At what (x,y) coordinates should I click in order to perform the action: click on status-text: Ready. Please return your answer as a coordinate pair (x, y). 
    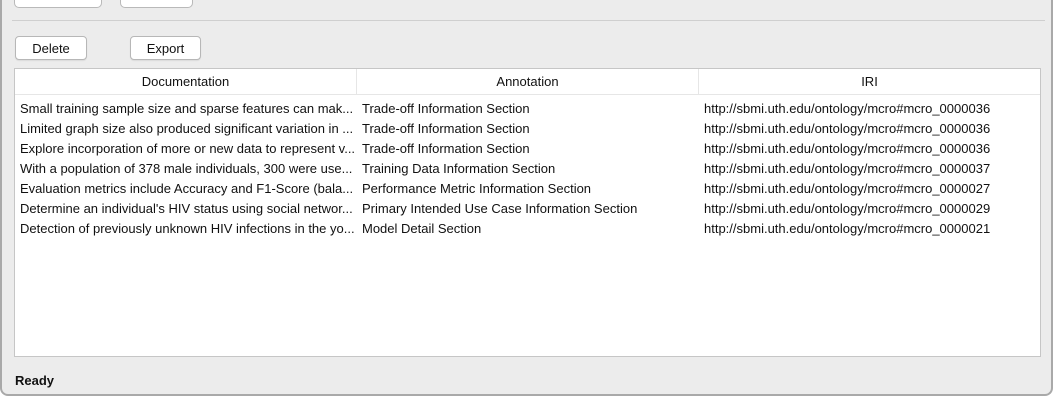
    Looking at the image, I should click on (35, 380).